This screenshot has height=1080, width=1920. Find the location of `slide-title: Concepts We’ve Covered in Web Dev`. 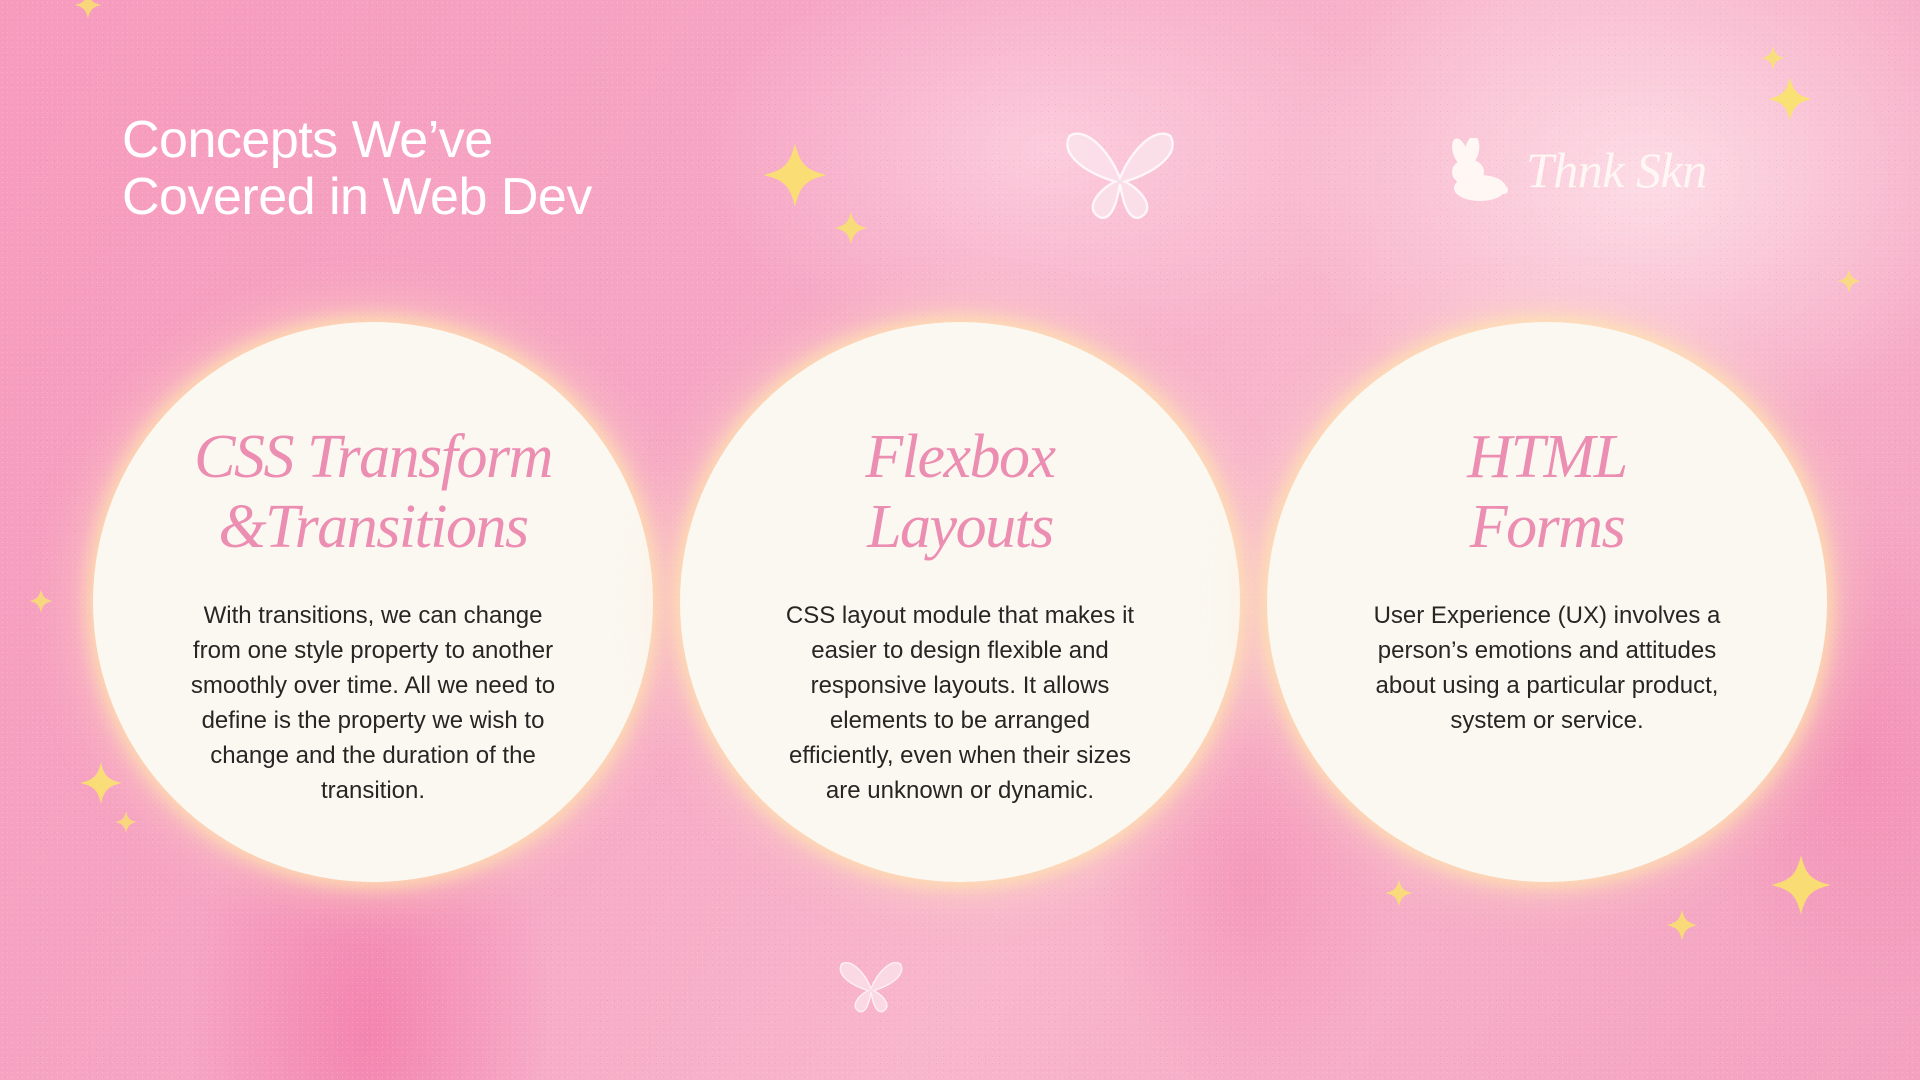

slide-title: Concepts We’ve Covered in Web Dev is located at coordinates (357, 169).